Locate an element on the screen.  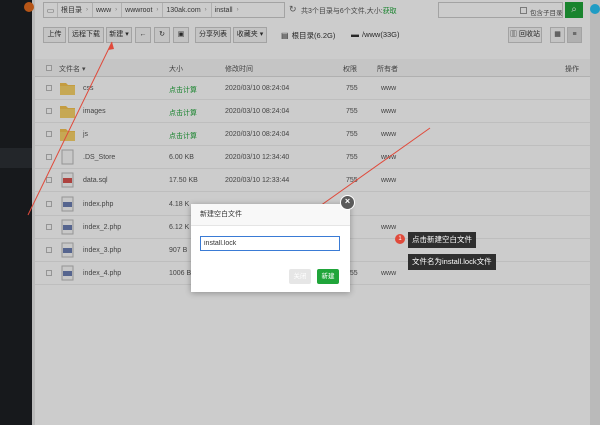
dialog-create-button: 新建 is located at coordinates (328, 276).